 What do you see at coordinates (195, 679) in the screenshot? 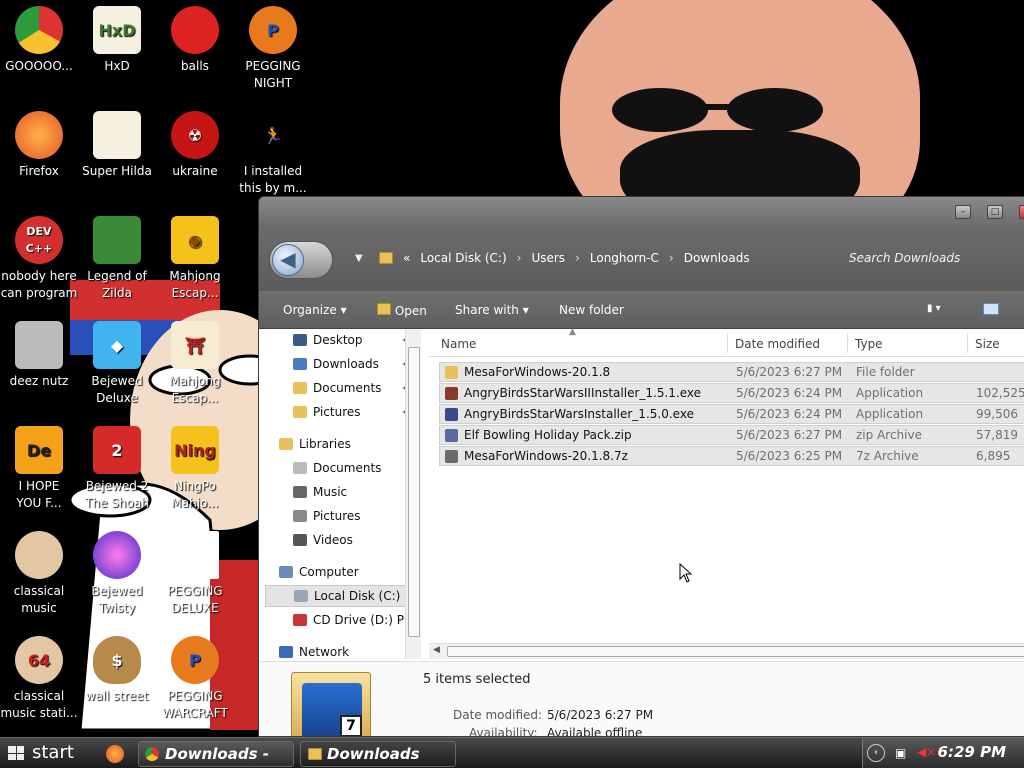
I see `desktop-icon: P PEGGING WARCRAFT` at bounding box center [195, 679].